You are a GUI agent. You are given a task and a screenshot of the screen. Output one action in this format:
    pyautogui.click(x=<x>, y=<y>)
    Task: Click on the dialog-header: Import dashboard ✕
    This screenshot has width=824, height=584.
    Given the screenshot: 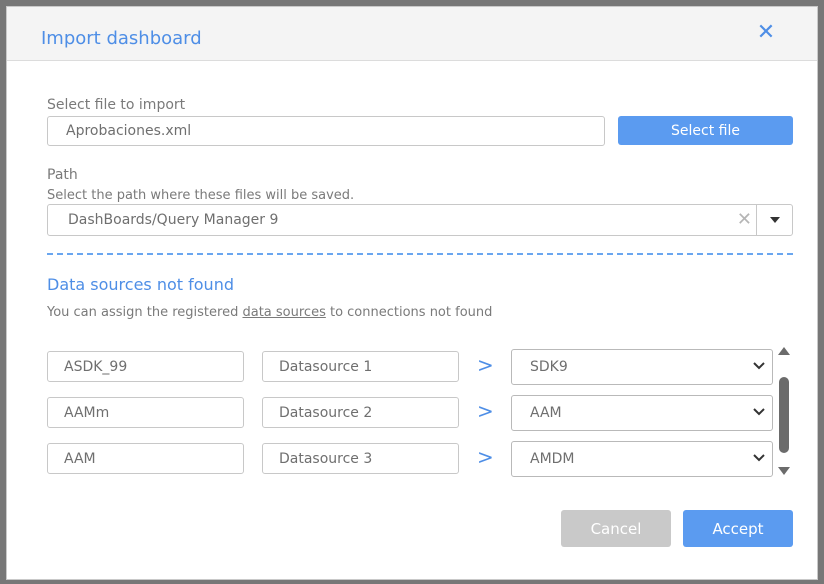 What is the action you would take?
    pyautogui.click(x=412, y=34)
    